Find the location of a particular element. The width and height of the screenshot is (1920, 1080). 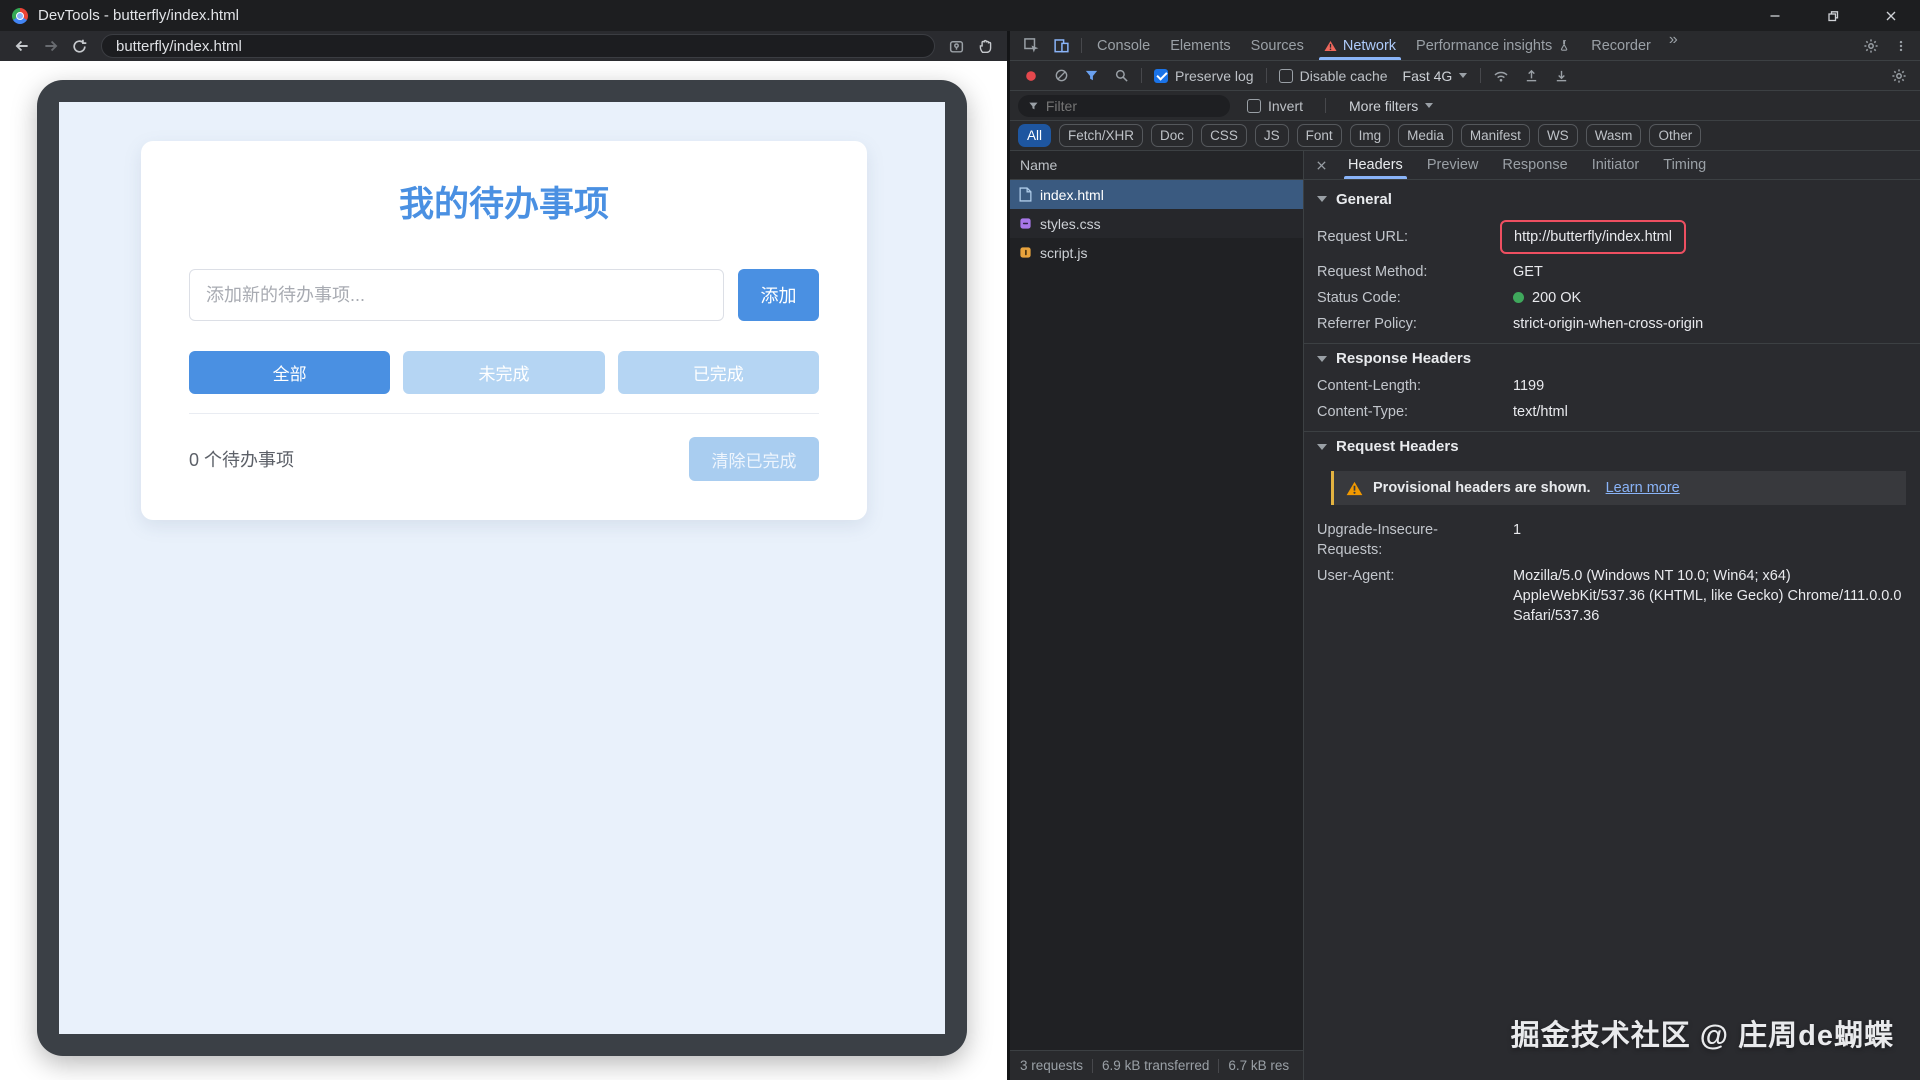

address-bar is located at coordinates (518, 46).